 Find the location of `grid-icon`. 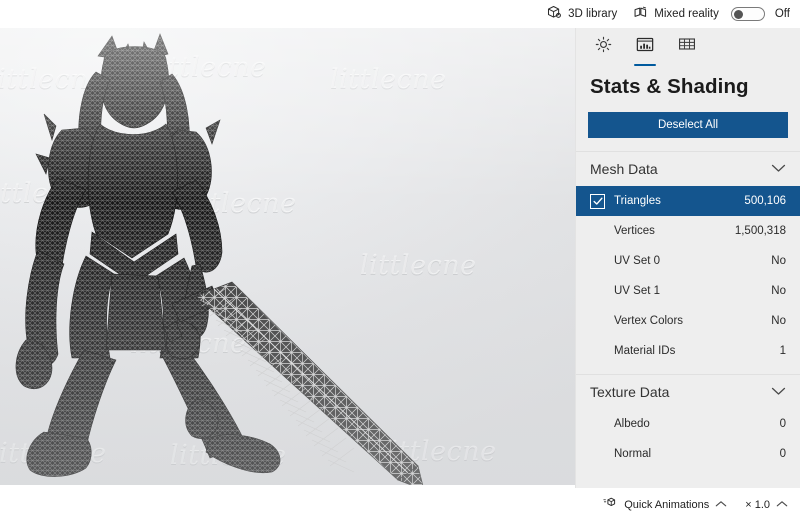

grid-icon is located at coordinates (687, 46).